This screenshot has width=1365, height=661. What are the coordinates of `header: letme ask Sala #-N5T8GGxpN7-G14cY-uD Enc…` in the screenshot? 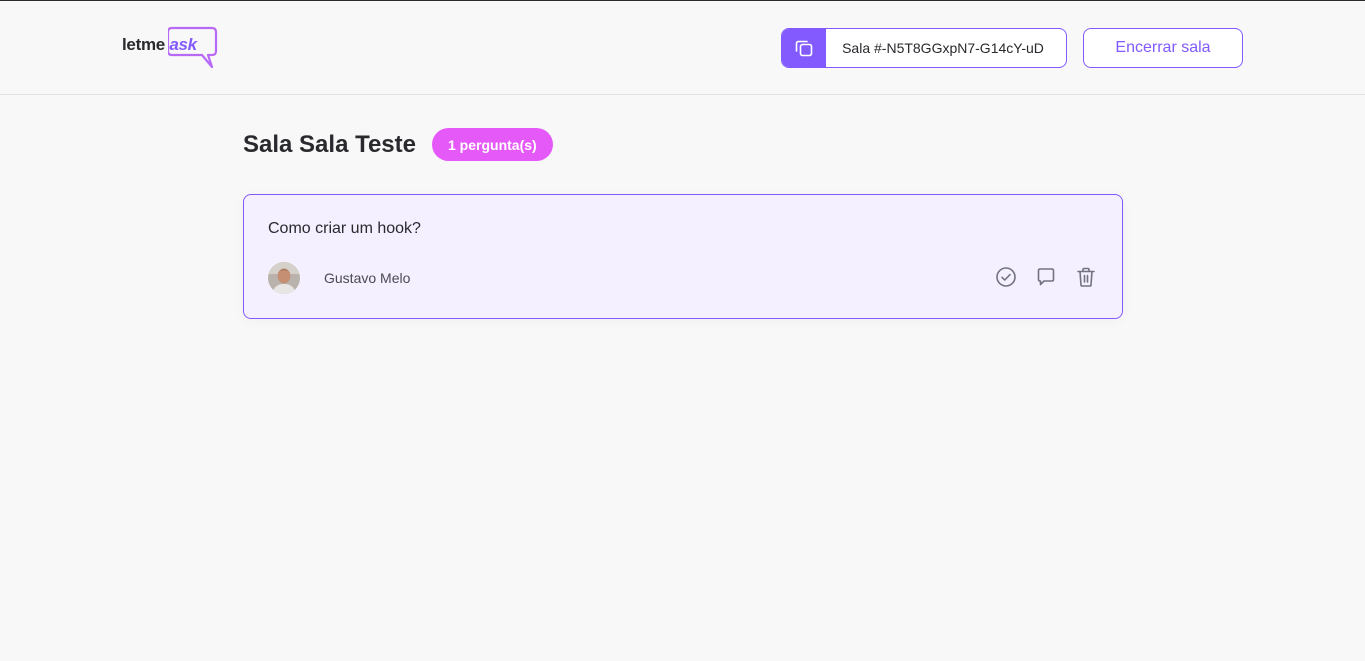 It's located at (682, 48).